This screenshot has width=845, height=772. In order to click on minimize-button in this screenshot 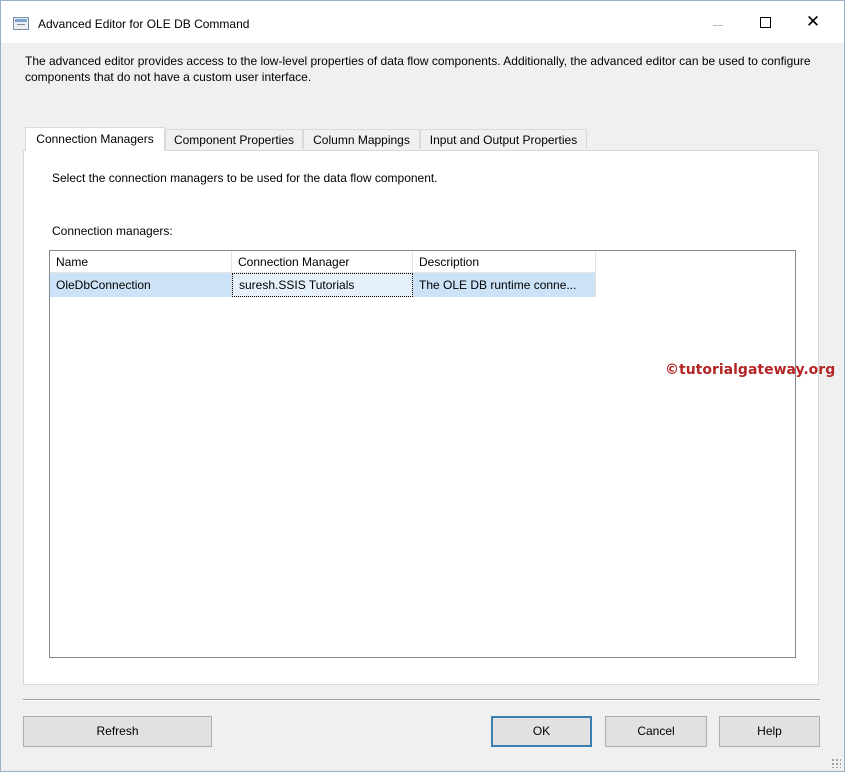, I will do `click(718, 22)`.